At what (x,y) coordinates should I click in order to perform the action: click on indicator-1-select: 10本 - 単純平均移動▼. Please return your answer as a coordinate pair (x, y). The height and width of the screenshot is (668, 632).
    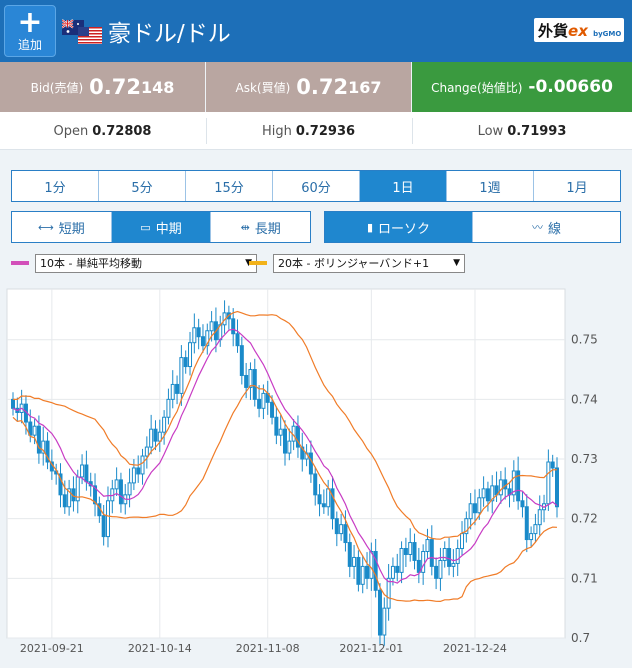
    Looking at the image, I should click on (146, 263).